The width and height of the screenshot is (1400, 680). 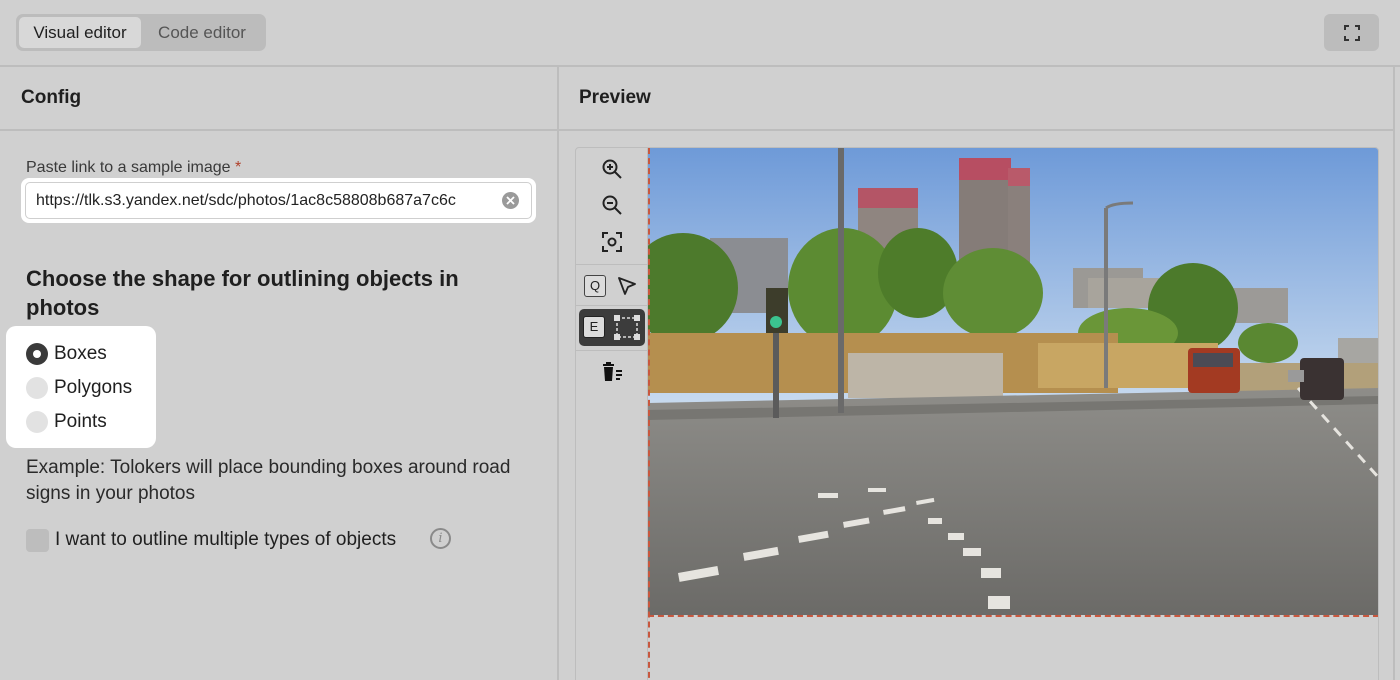 What do you see at coordinates (1394, 373) in the screenshot?
I see `right-edge-divider` at bounding box center [1394, 373].